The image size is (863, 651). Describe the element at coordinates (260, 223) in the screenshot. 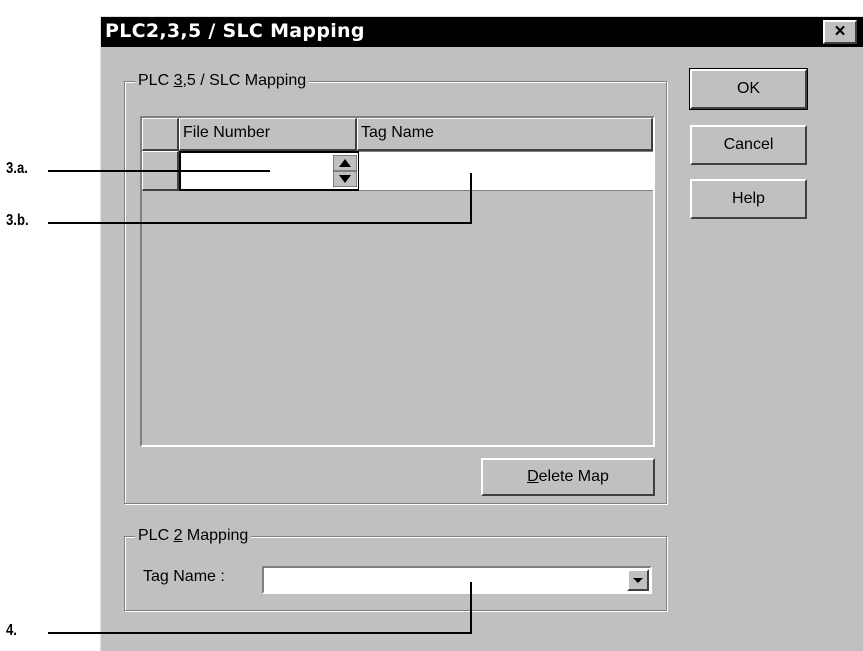

I see `callout-line-3b` at that location.